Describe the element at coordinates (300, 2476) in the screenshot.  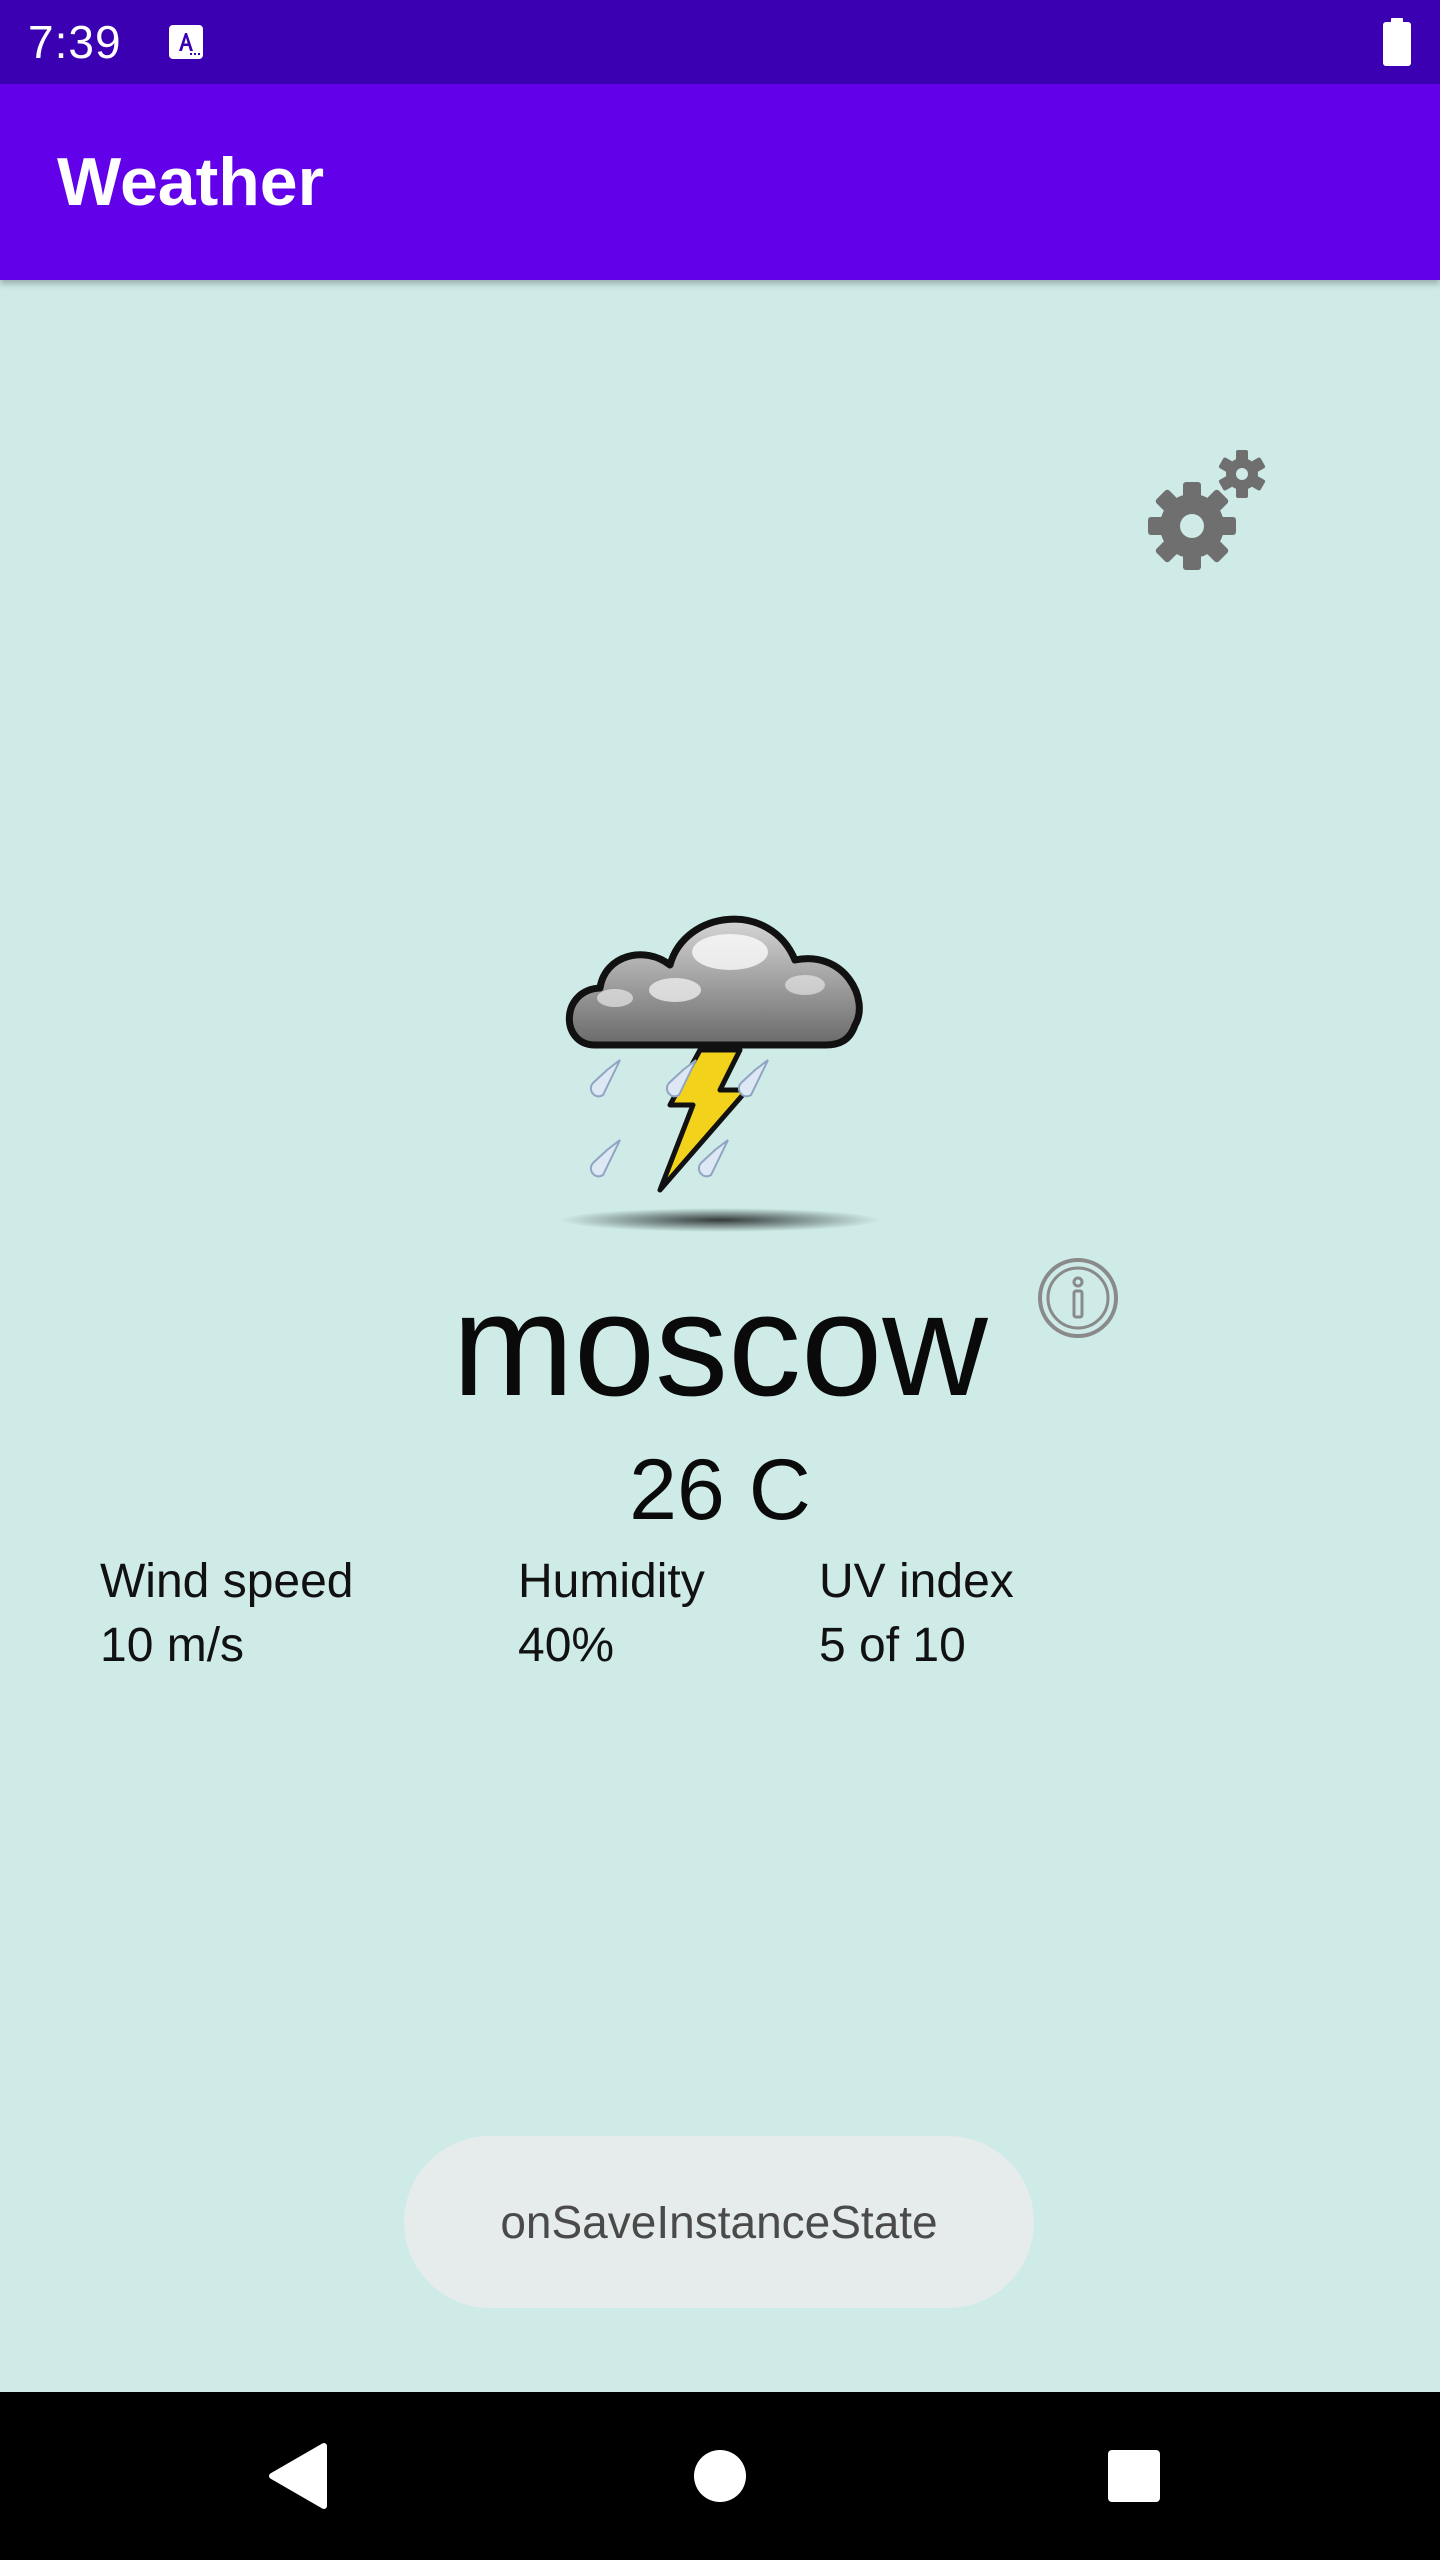
I see `back-triangle-icon` at that location.